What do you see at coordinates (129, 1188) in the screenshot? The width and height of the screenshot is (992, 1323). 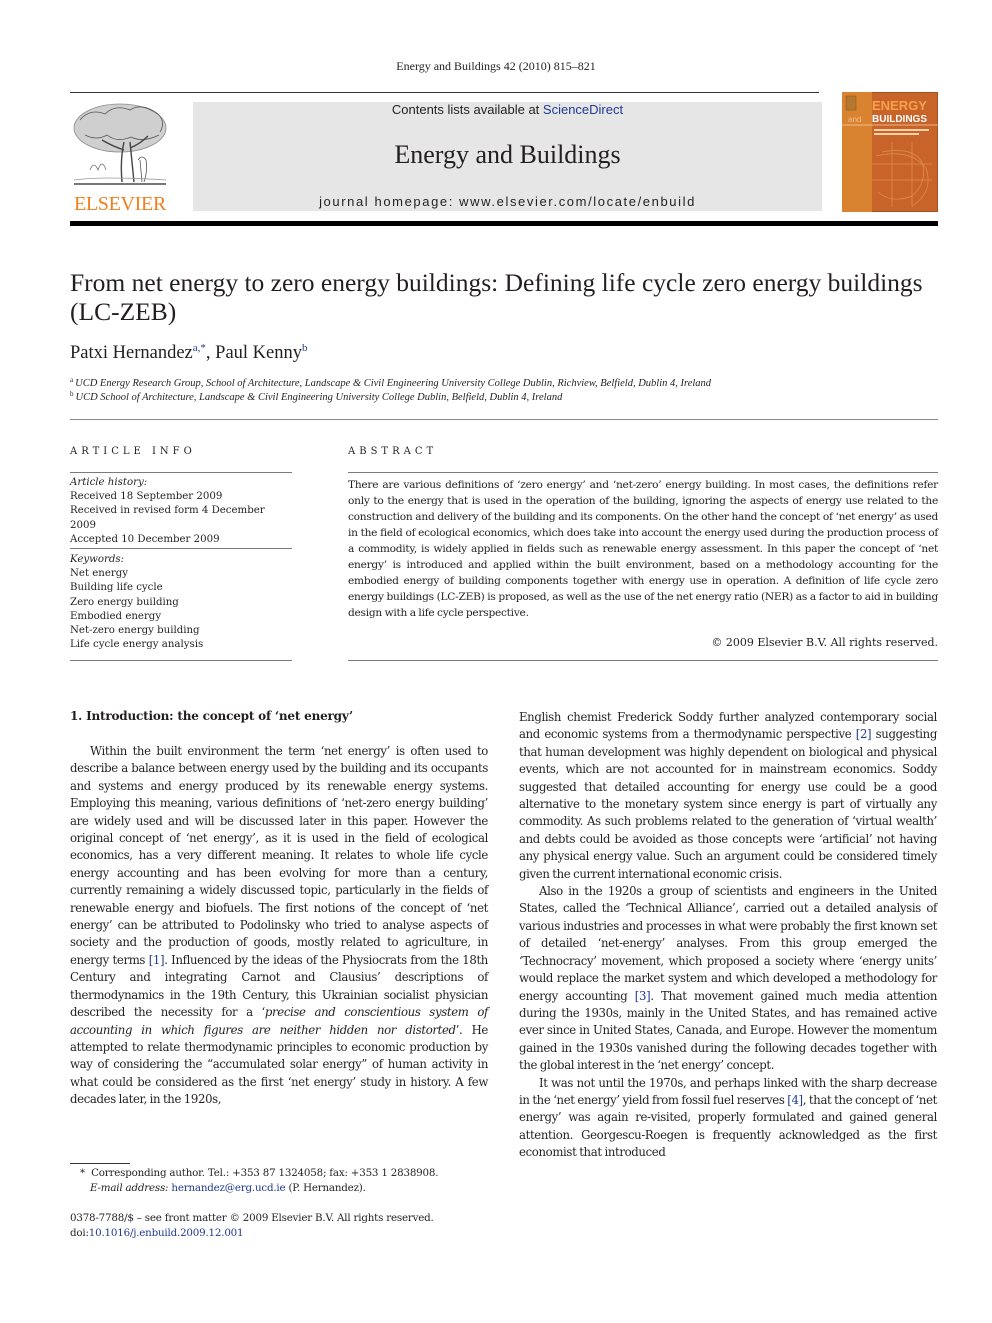 I see `email-label: E-mail address:` at bounding box center [129, 1188].